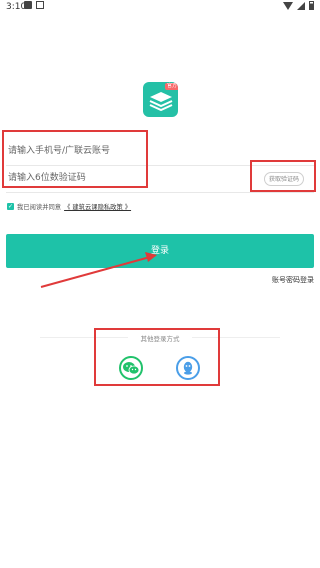 The height and width of the screenshot is (568, 320). I want to click on wifi-icon, so click(288, 5).